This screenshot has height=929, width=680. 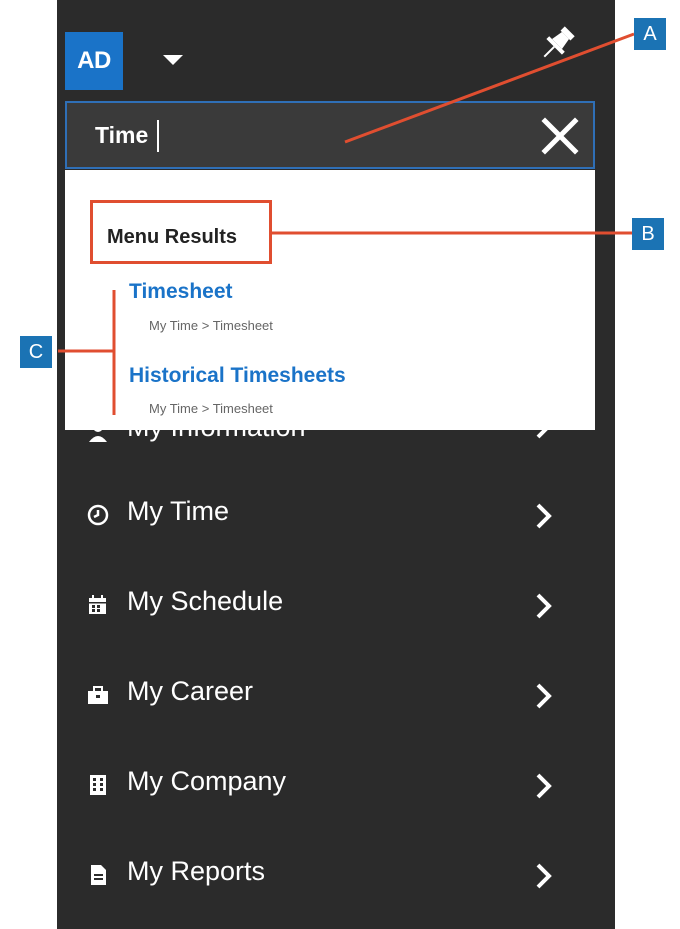 I want to click on menu-item-label: My Reports, so click(x=196, y=871).